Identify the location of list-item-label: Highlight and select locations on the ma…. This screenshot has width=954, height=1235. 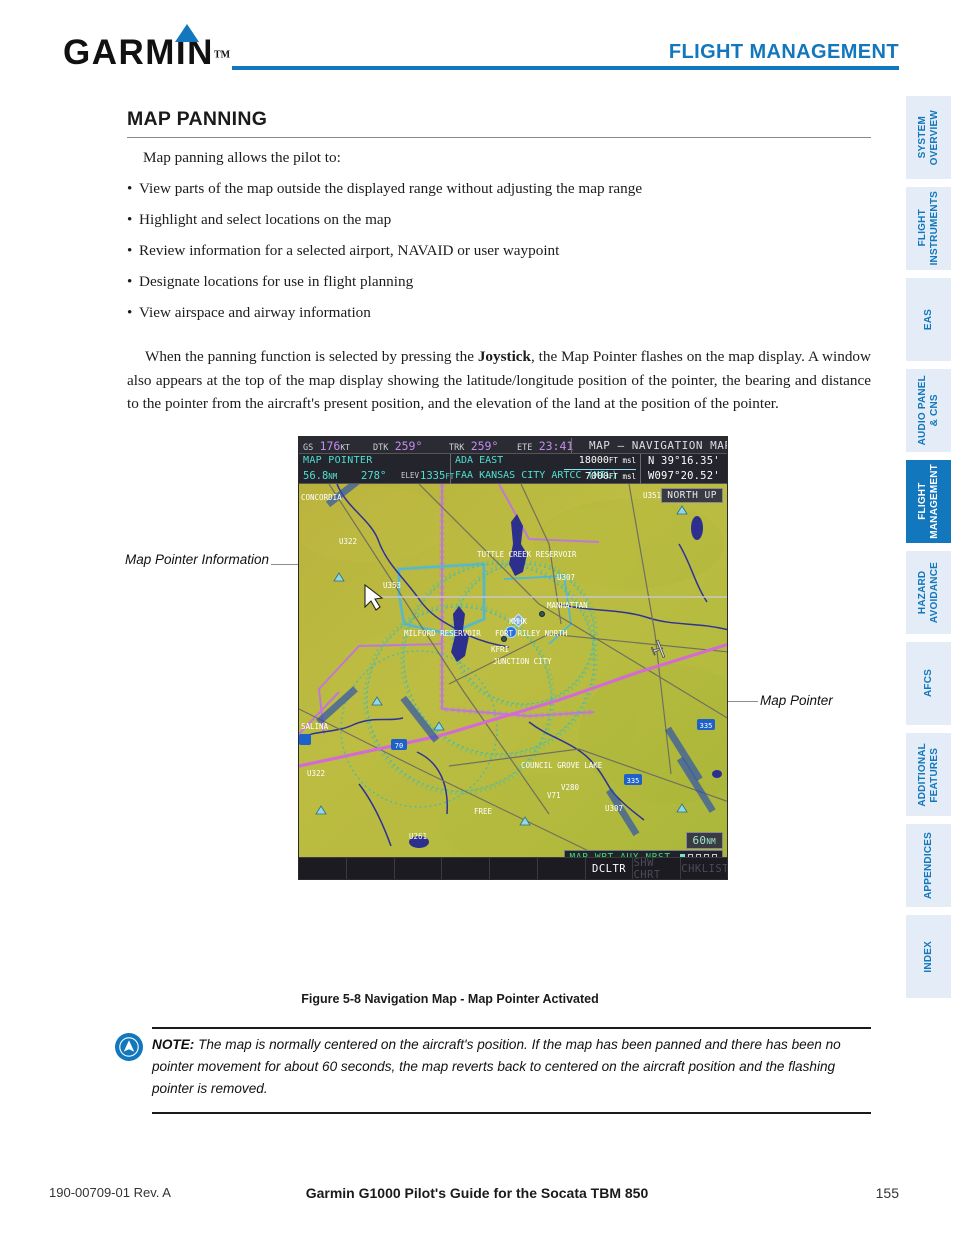
(265, 219).